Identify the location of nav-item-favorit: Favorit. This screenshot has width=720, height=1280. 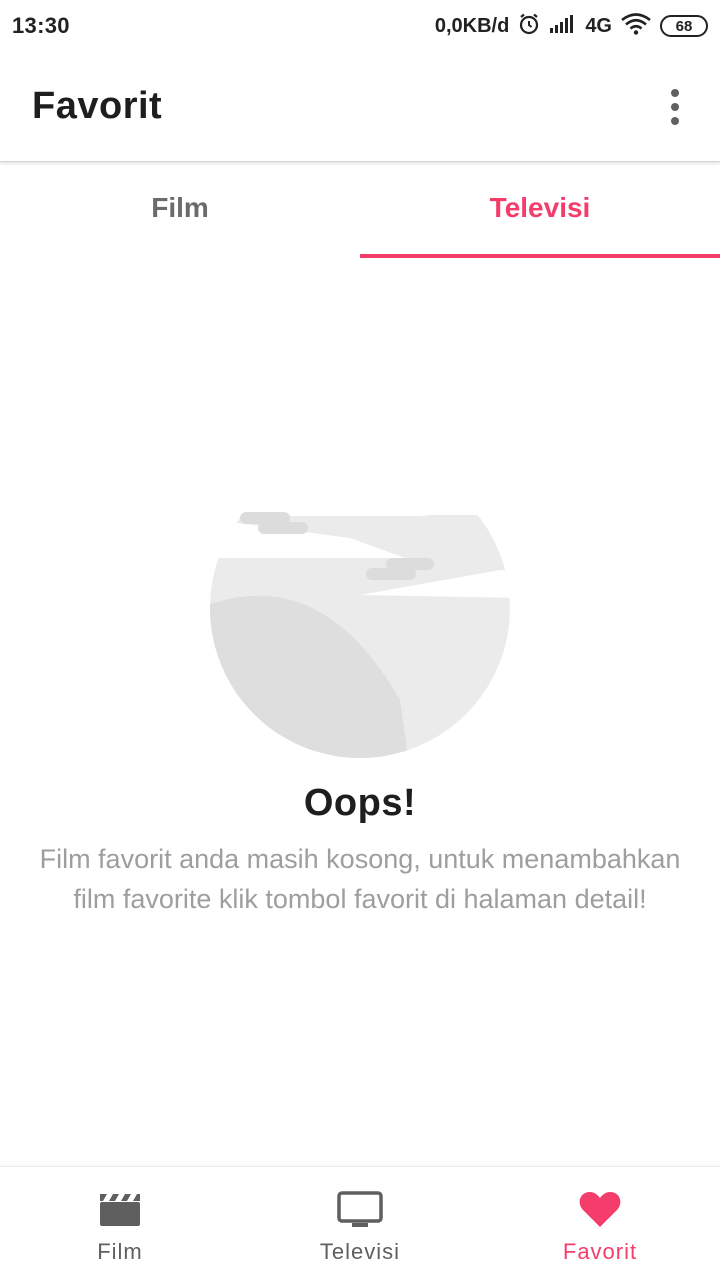
(600, 1223).